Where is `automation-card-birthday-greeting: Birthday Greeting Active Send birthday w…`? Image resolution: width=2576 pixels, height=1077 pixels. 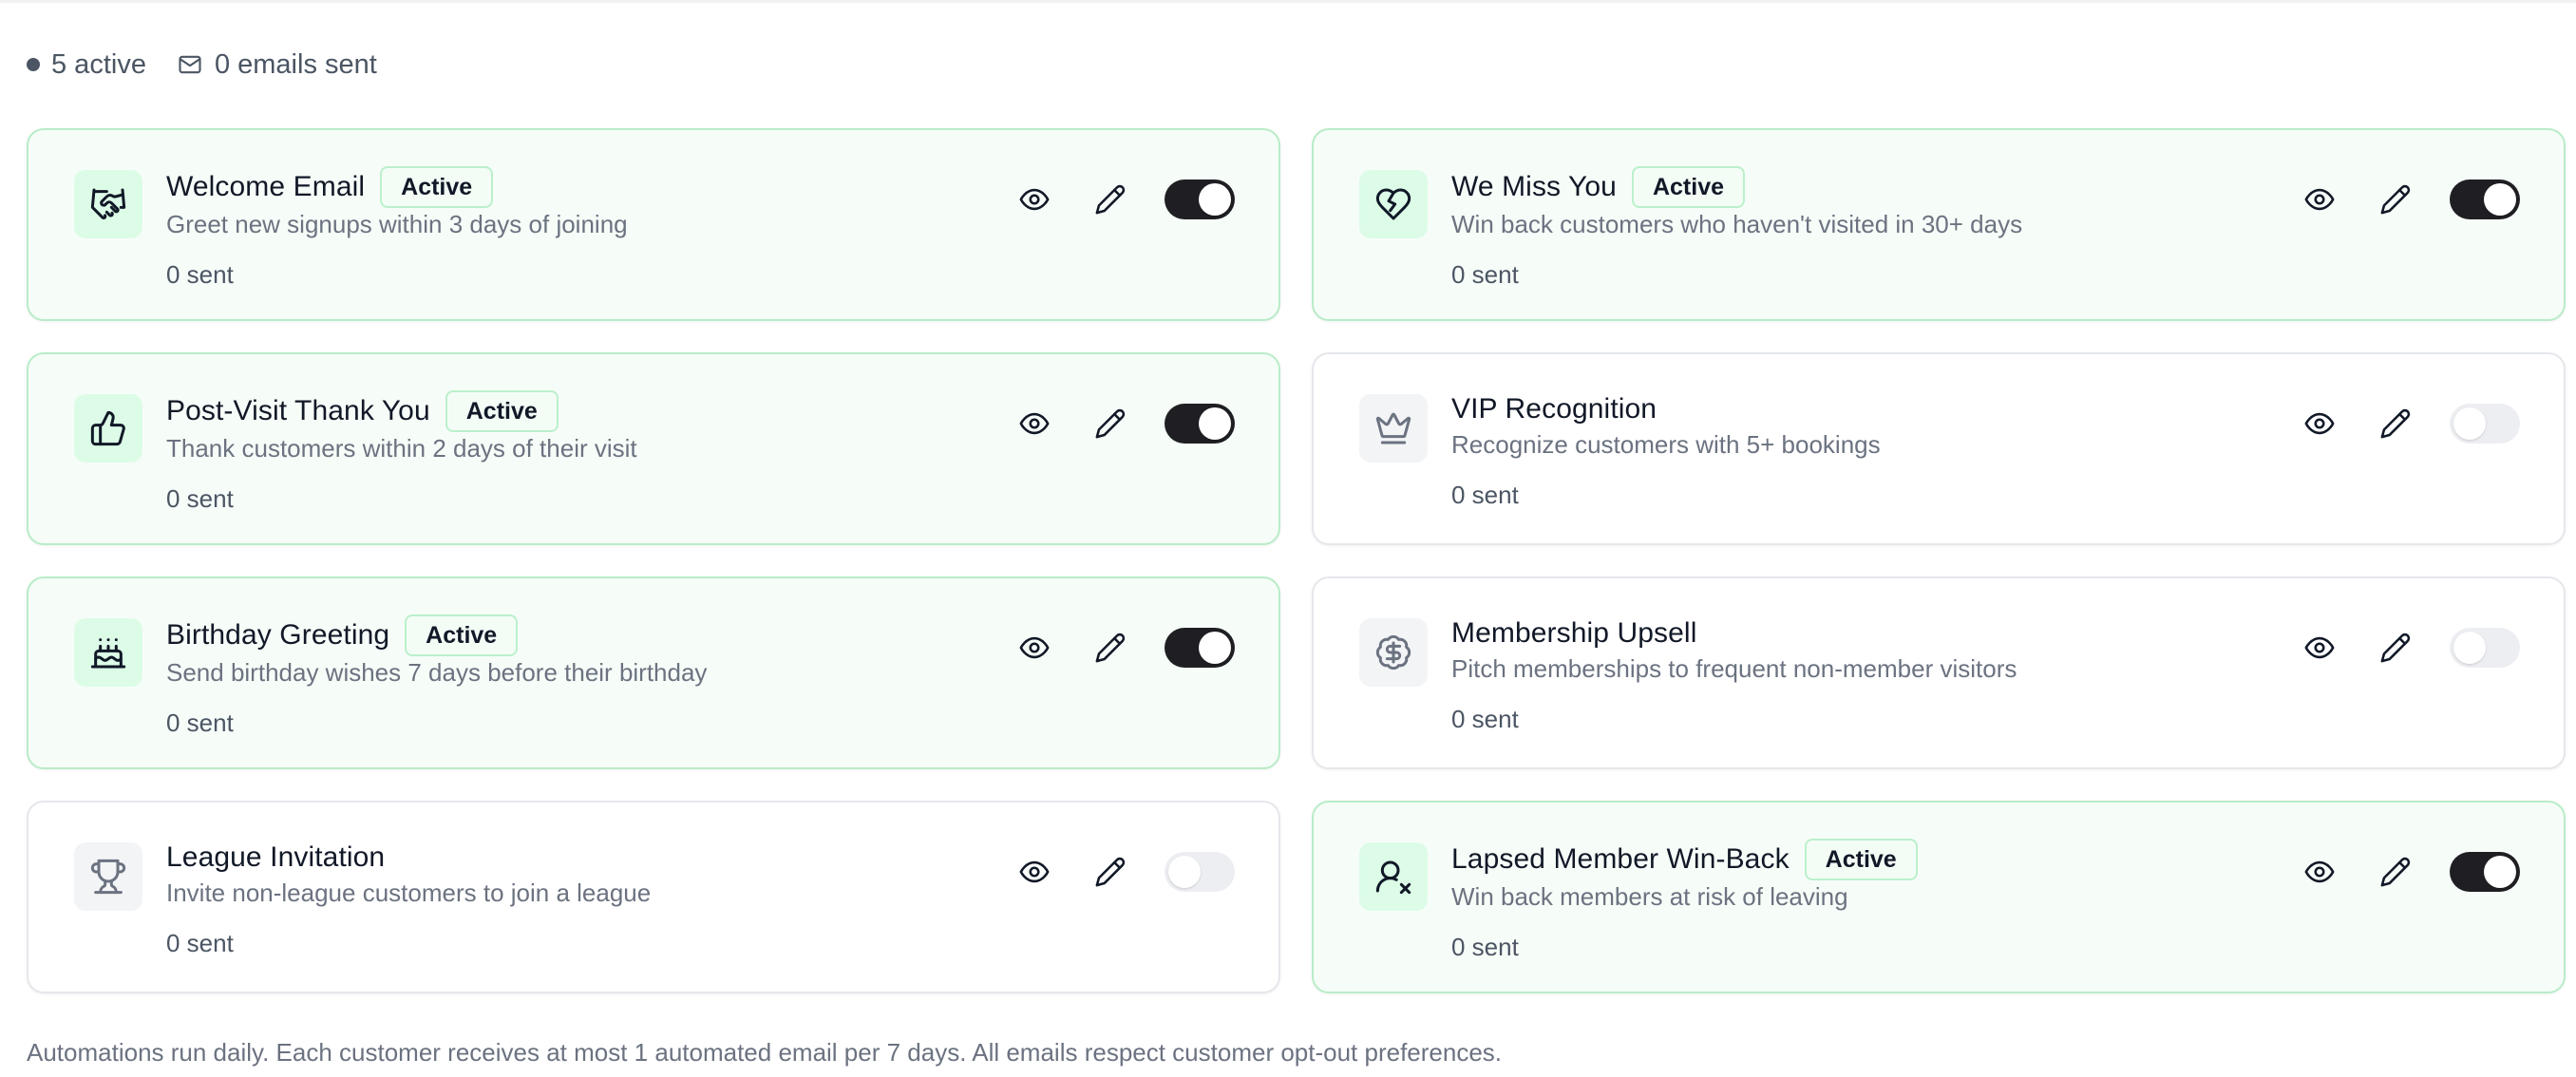
automation-card-birthday-greeting: Birthday Greeting Active Send birthday w… is located at coordinates (653, 672).